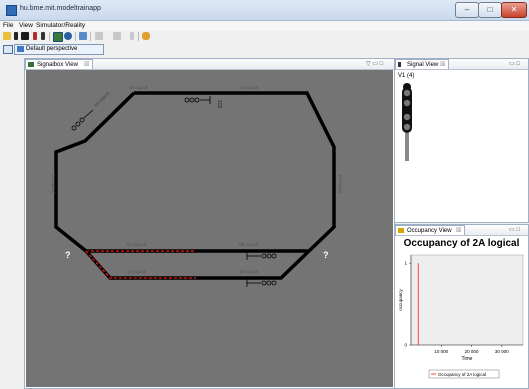 The image size is (529, 389). What do you see at coordinates (502, 351) in the screenshot?
I see `x-tick-label: 30 000` at bounding box center [502, 351].